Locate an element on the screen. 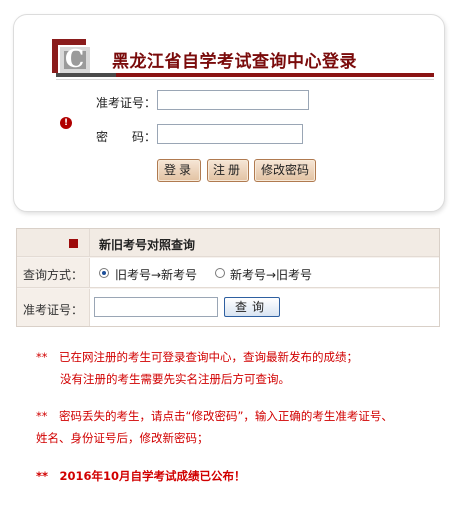 This screenshot has height=514, width=462. login-button: 登录 is located at coordinates (179, 170).